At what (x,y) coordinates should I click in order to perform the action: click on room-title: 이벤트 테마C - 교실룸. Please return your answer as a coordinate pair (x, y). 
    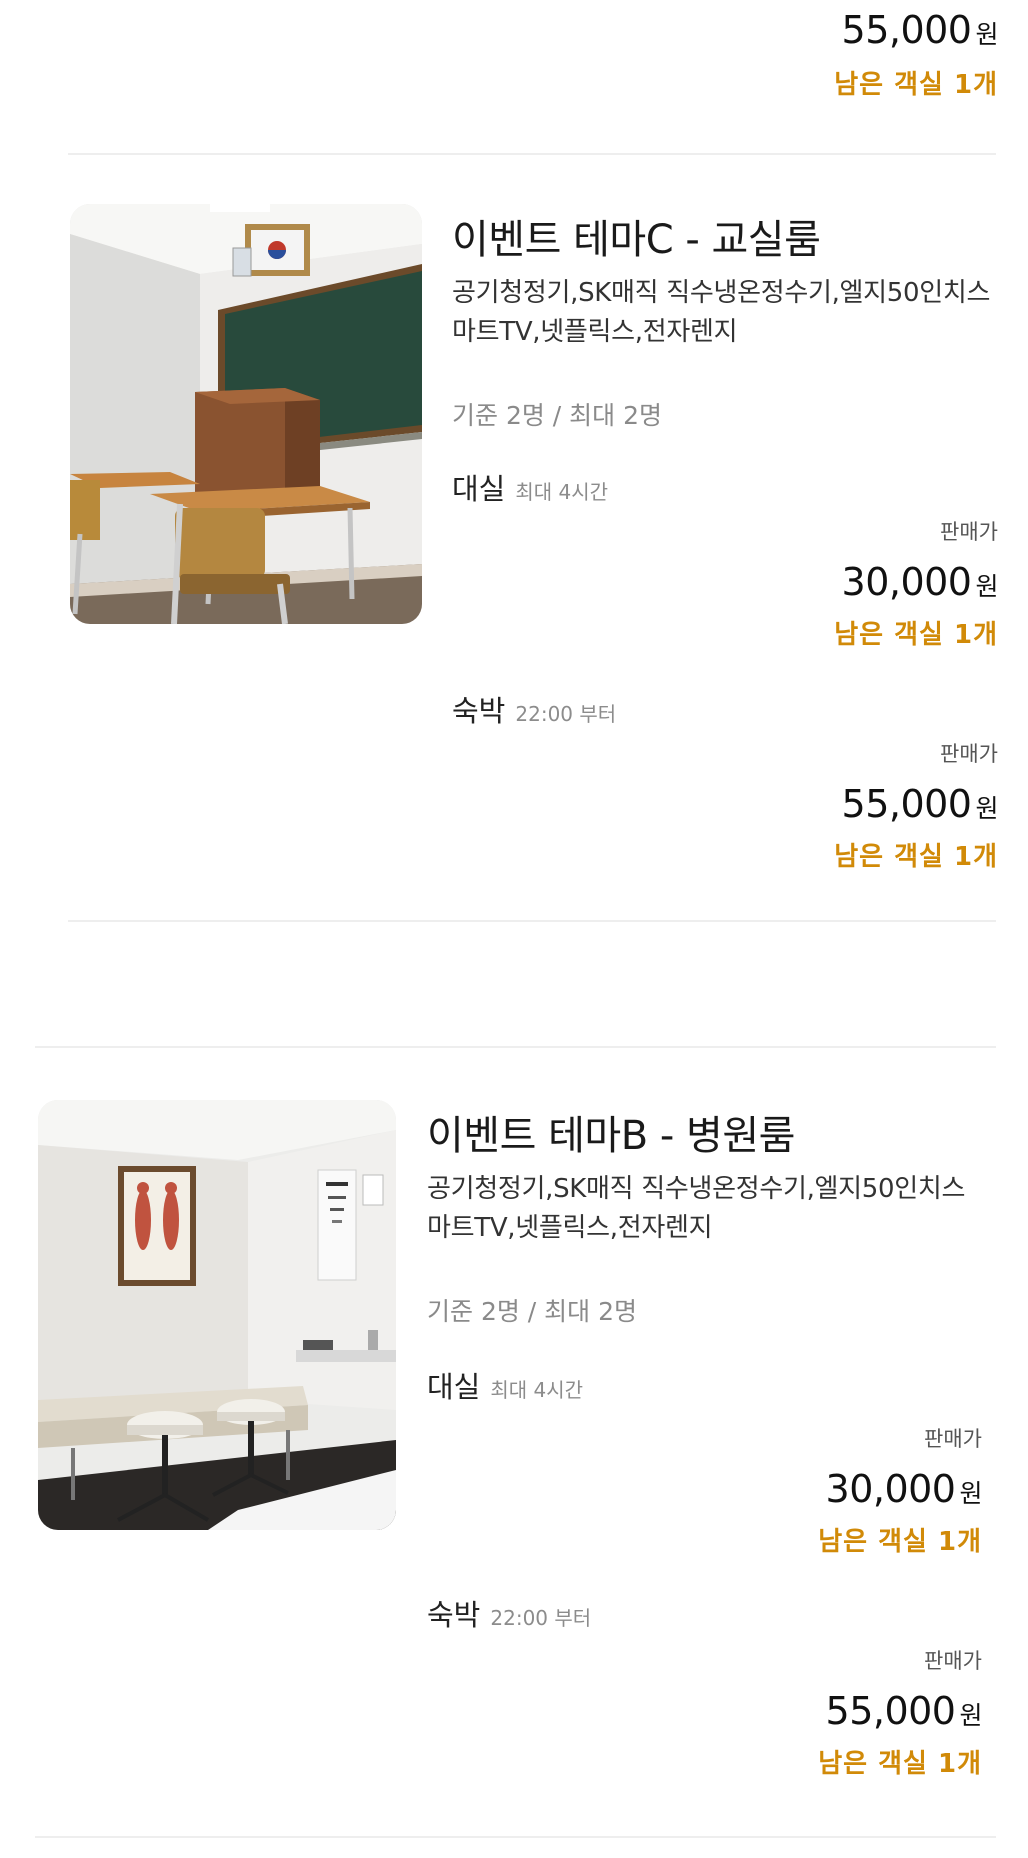
    Looking at the image, I should click on (636, 236).